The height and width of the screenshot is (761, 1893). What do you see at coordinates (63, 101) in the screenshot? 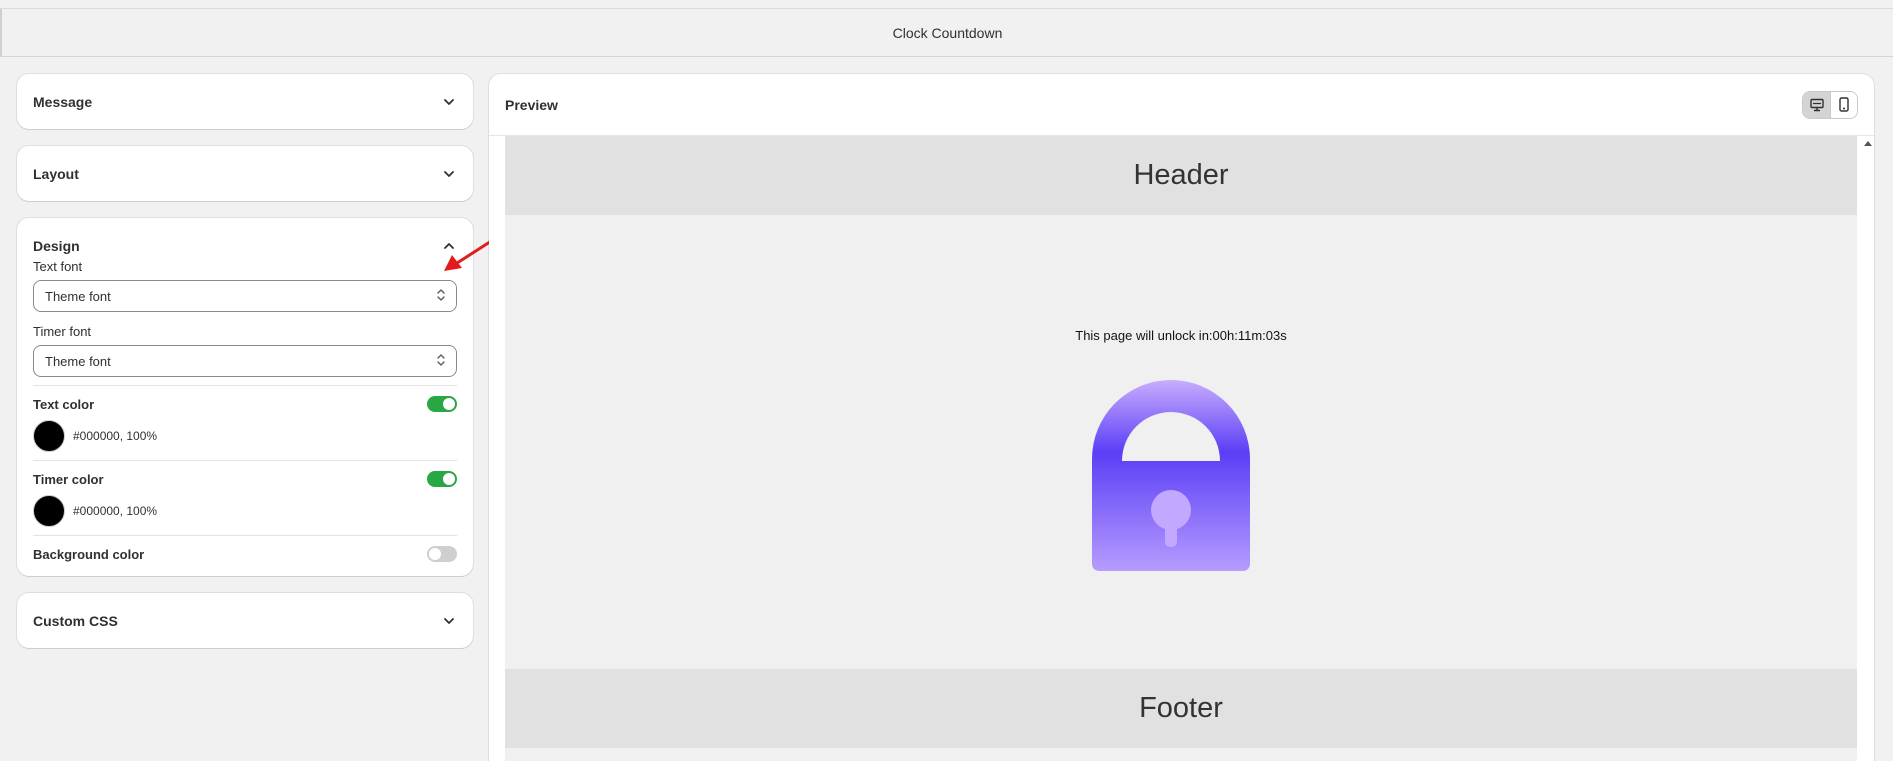
I see `message-section-label: Message` at bounding box center [63, 101].